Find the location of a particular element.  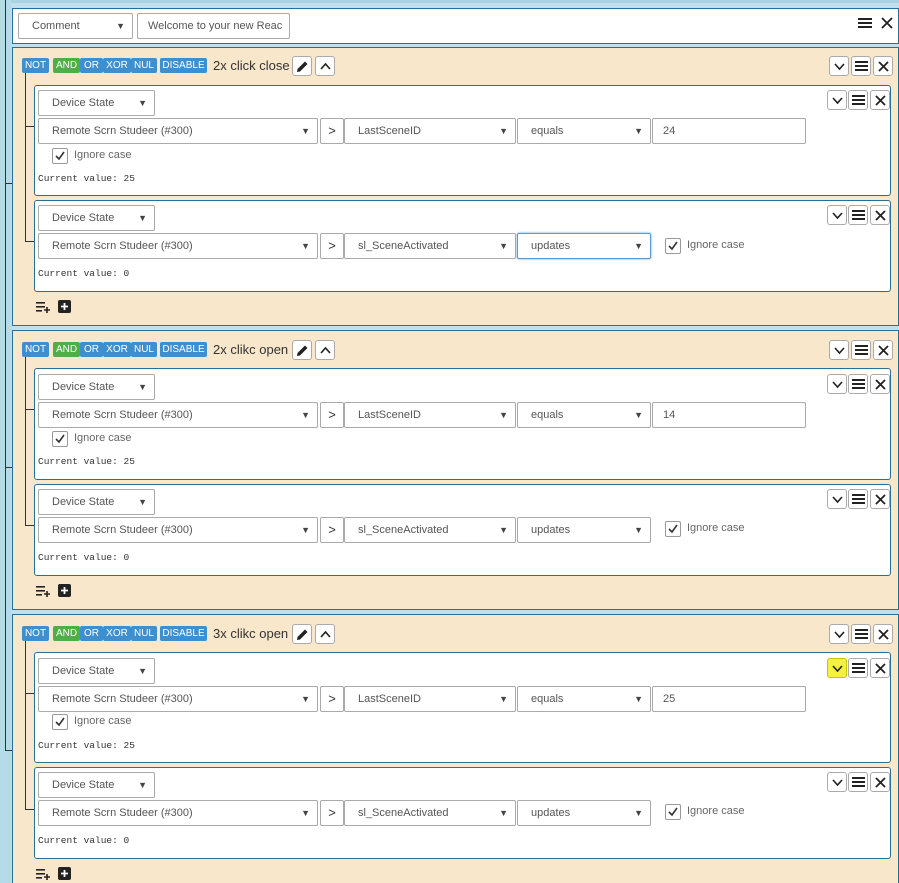

value-input: 14 is located at coordinates (729, 415).